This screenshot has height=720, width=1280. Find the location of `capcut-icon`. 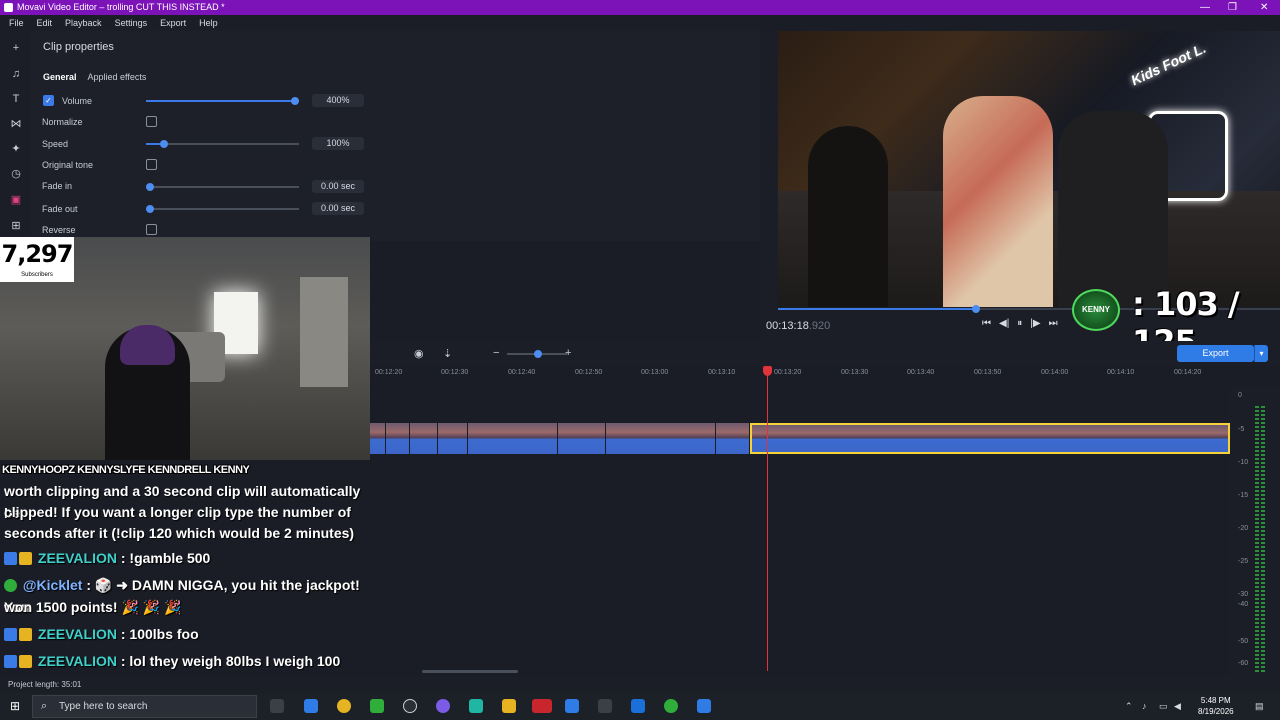

capcut-icon is located at coordinates (476, 706).